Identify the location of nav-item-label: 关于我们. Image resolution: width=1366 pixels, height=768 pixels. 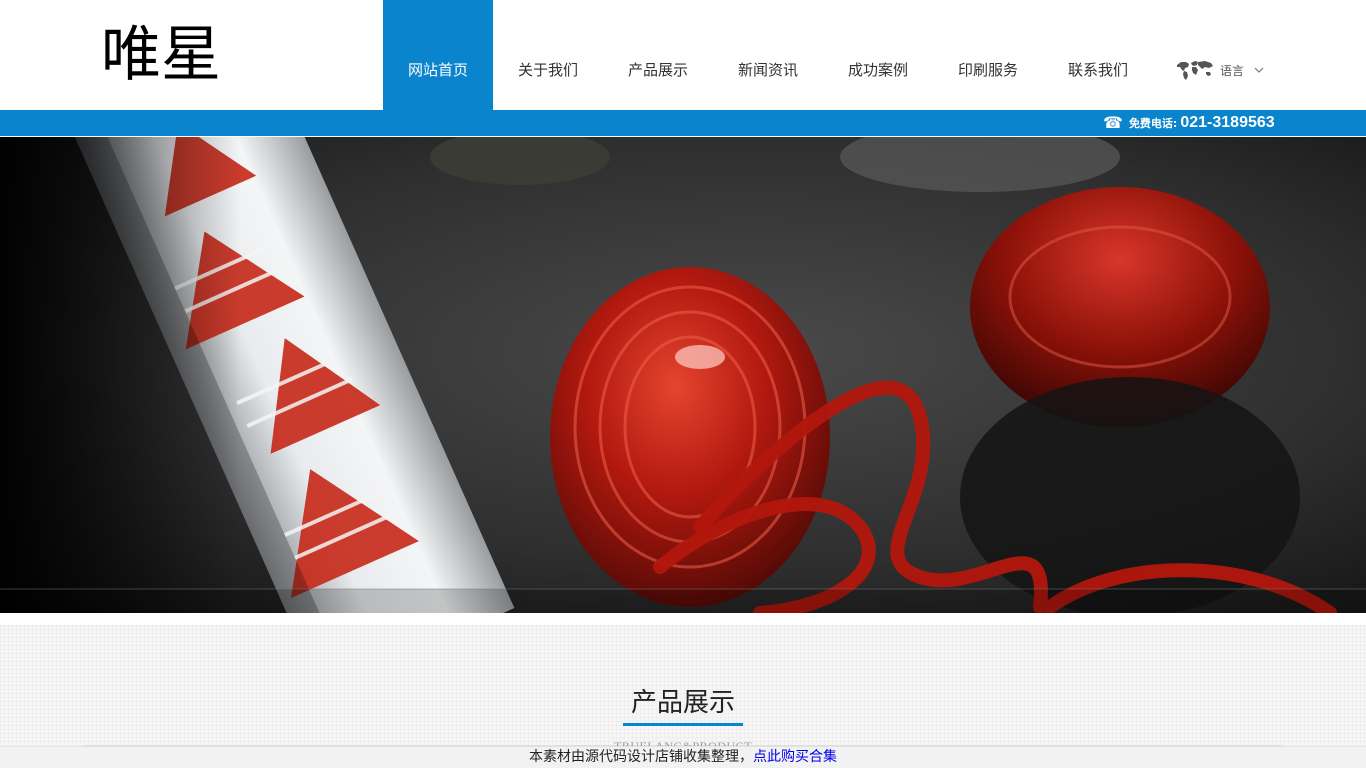
(547, 70).